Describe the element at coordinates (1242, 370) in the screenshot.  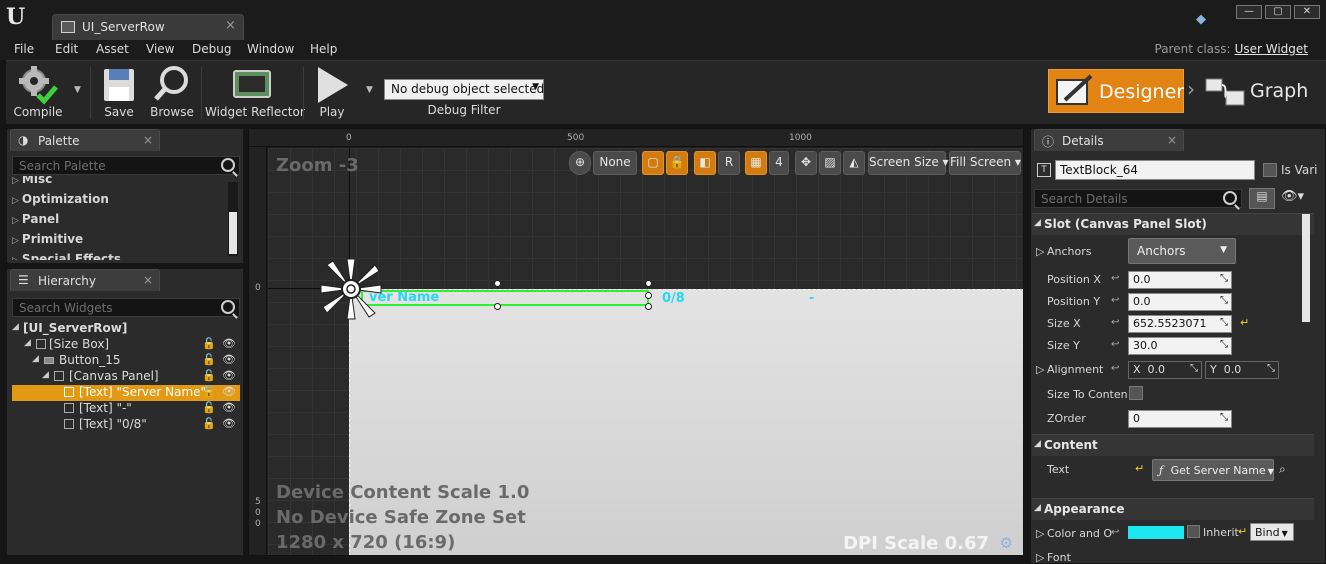
I see `alignment-y-field: Y 0.0 ⤡` at that location.